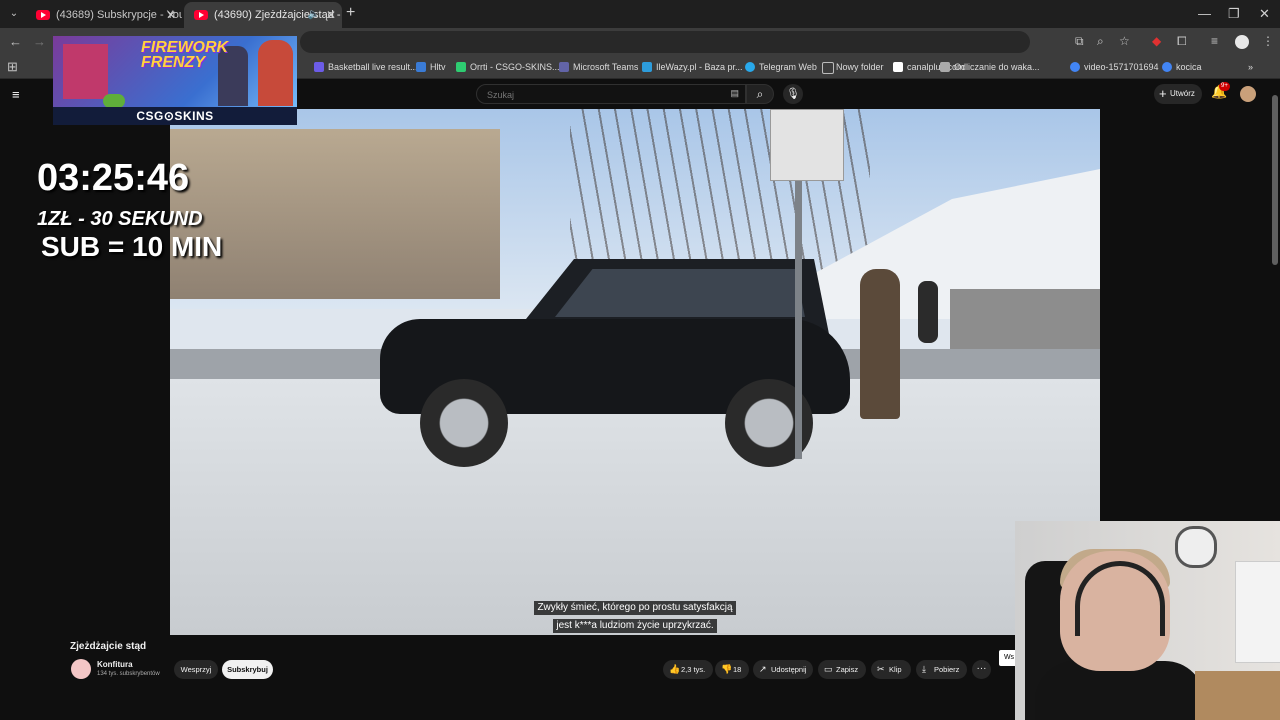  I want to click on bookmark-kocica: kocica, so click(1182, 67).